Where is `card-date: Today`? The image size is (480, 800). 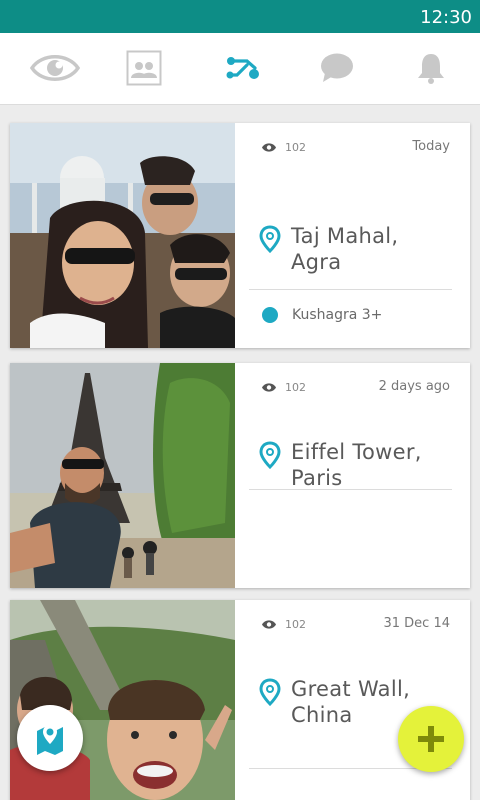
card-date: Today is located at coordinates (431, 146).